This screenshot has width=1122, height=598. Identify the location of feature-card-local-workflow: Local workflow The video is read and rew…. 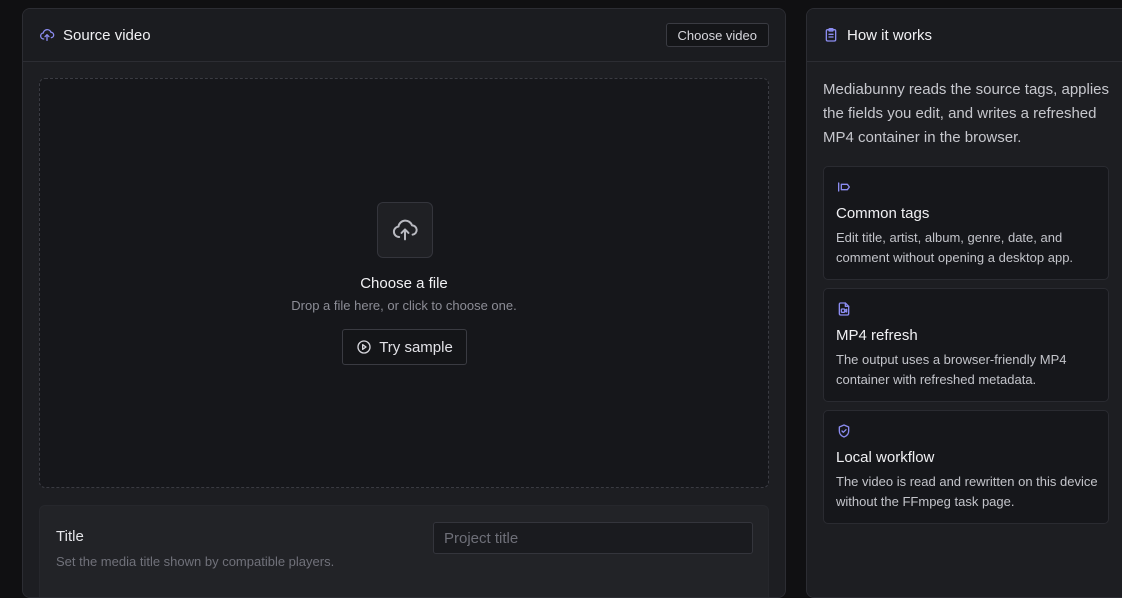
(966, 467).